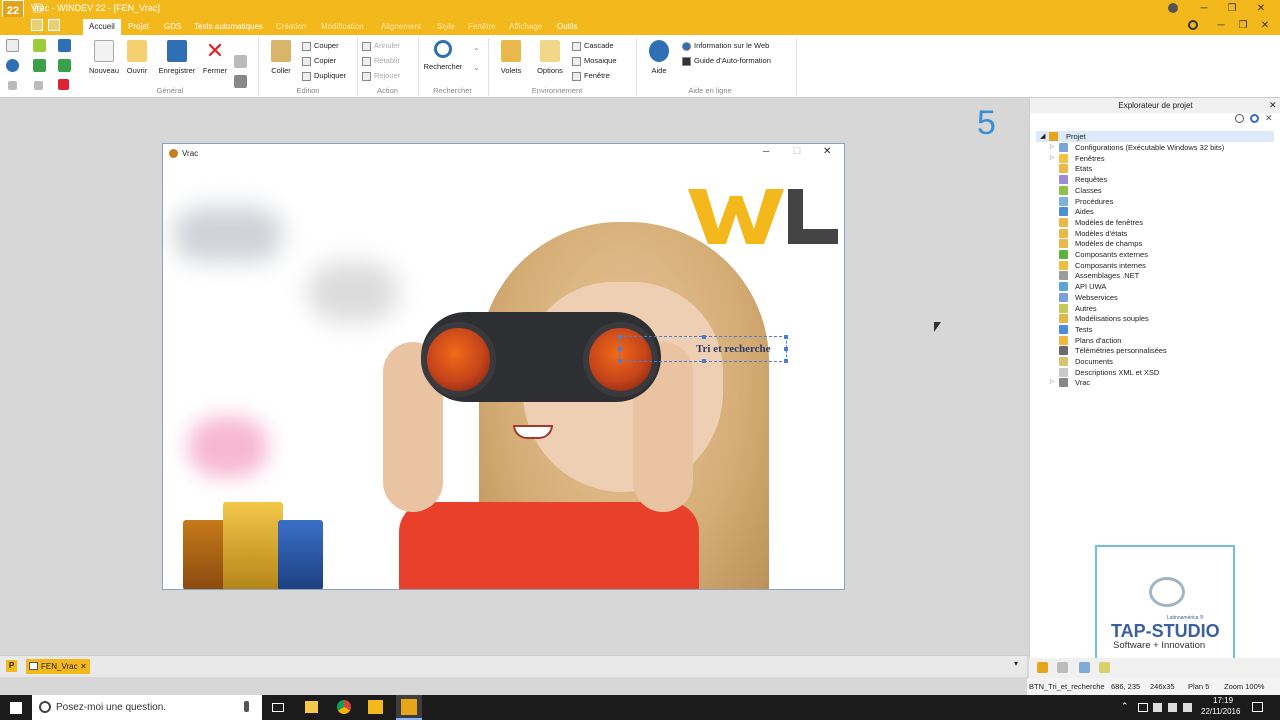  What do you see at coordinates (1121, 350) in the screenshot?
I see `tree-item: Télémétries personnalisées` at bounding box center [1121, 350].